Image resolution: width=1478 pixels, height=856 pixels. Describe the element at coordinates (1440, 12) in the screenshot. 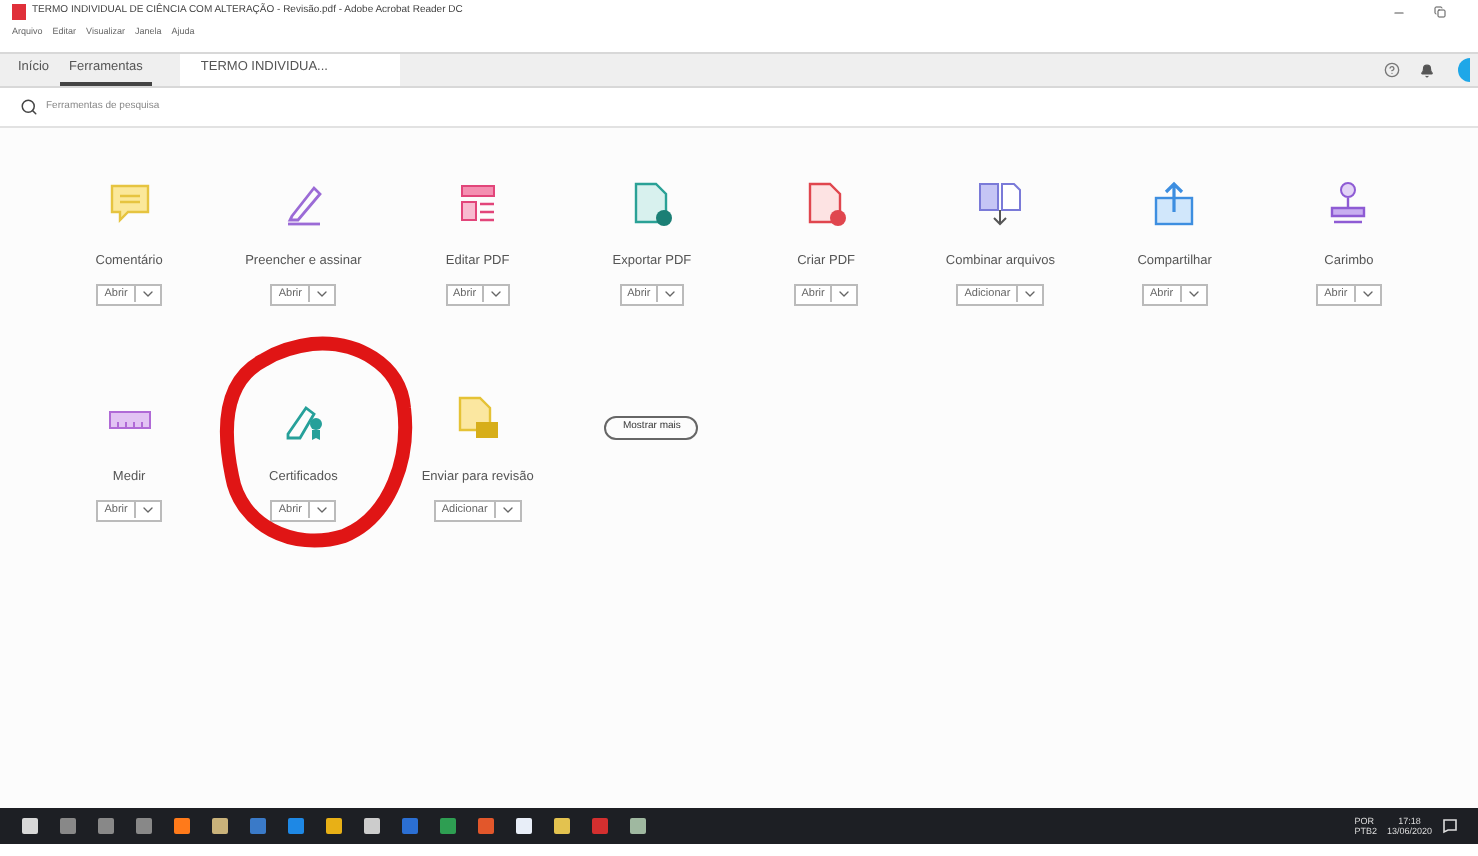

I see `restore-icon` at that location.